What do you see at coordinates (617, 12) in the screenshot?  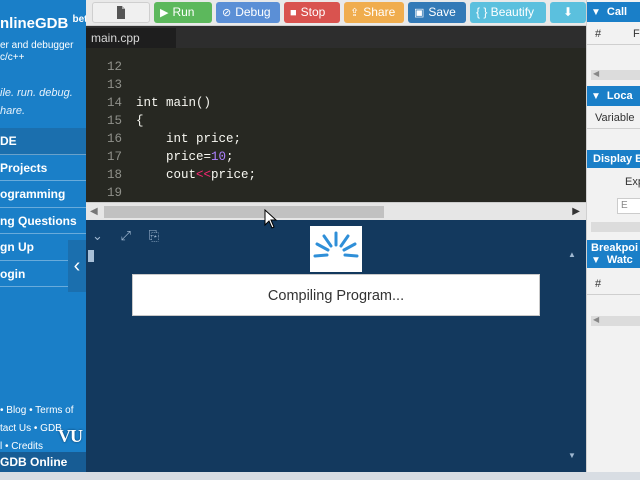 I see `call-stack-title: Call` at bounding box center [617, 12].